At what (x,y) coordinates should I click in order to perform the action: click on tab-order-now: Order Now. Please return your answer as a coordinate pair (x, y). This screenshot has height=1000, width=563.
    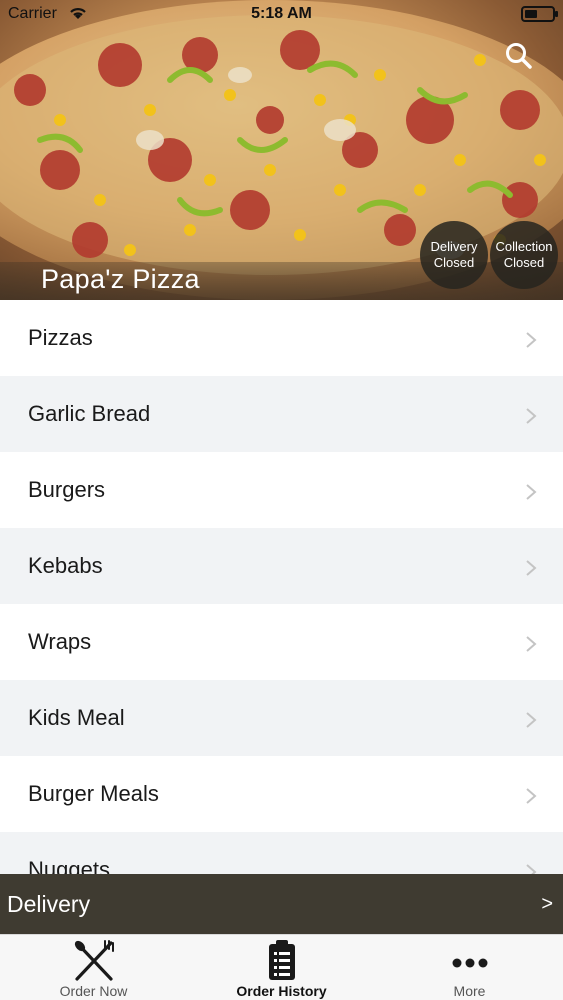
    Looking at the image, I should click on (93, 967).